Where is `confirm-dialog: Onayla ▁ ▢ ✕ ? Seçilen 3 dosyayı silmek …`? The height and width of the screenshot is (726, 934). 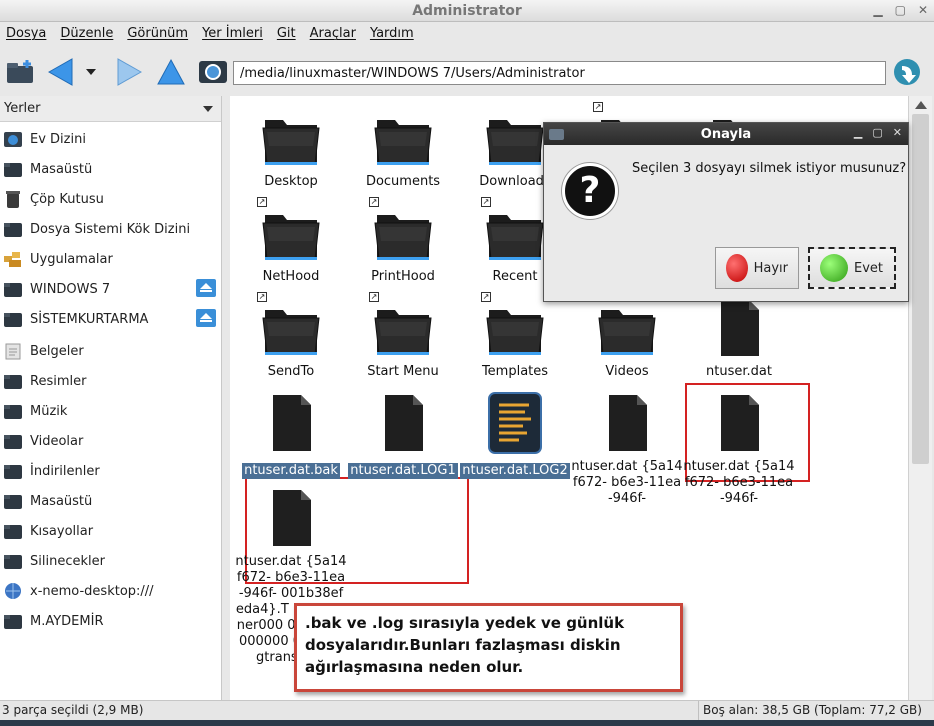
confirm-dialog: Onayla ▁ ▢ ✕ ? Seçilen 3 dosyayı silmek … is located at coordinates (726, 212).